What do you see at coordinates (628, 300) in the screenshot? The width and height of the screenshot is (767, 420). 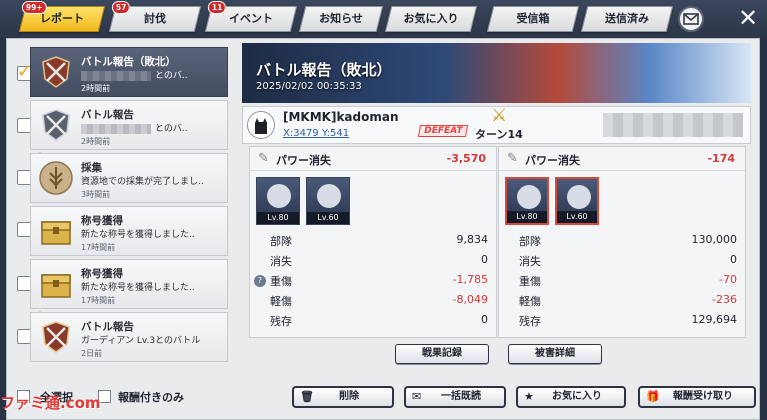 I see `stat-row: 軽傷 -236` at bounding box center [628, 300].